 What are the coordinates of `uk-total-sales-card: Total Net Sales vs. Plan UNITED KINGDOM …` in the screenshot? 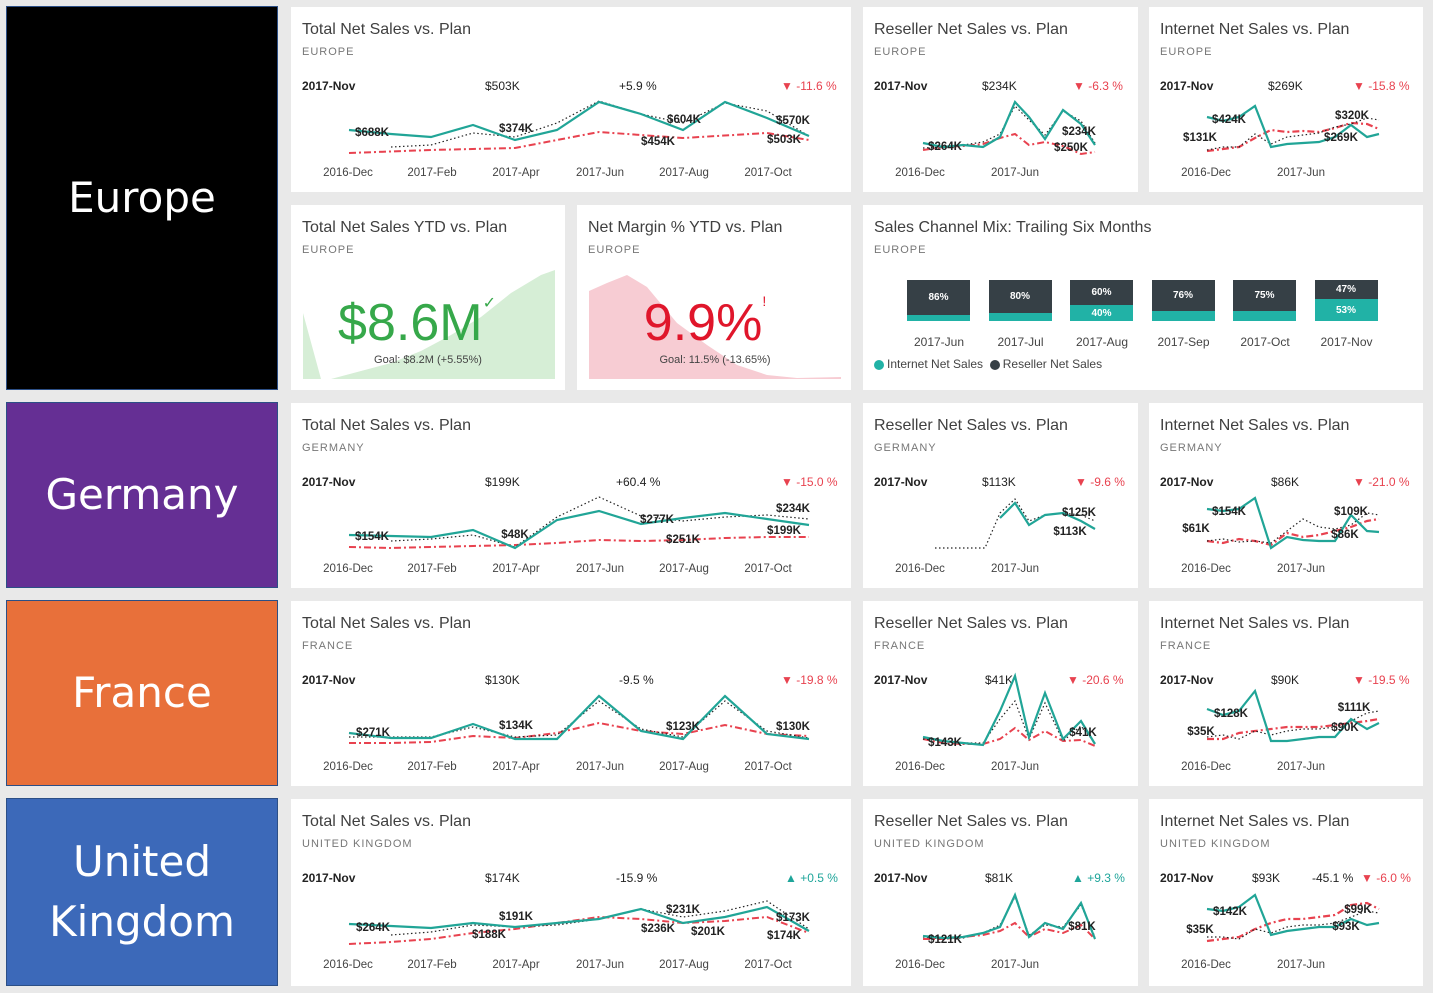 It's located at (571, 892).